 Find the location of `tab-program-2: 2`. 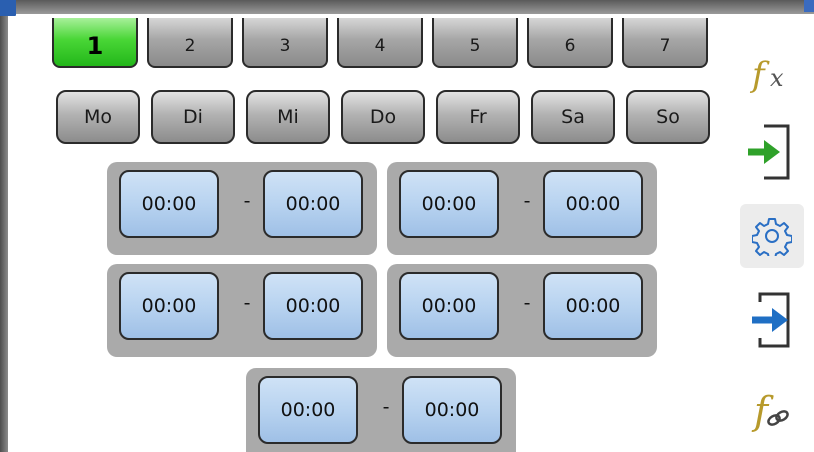

tab-program-2: 2 is located at coordinates (190, 43).